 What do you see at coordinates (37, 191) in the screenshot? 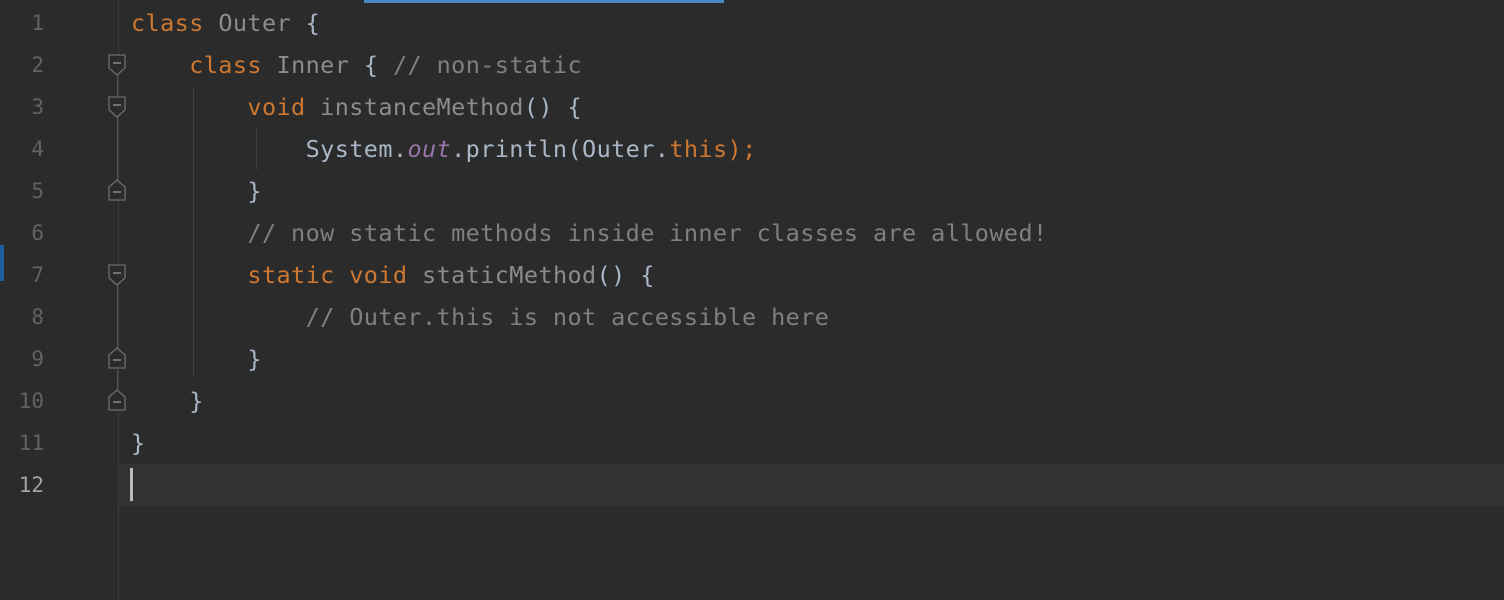
I see `line-number: 5` at bounding box center [37, 191].